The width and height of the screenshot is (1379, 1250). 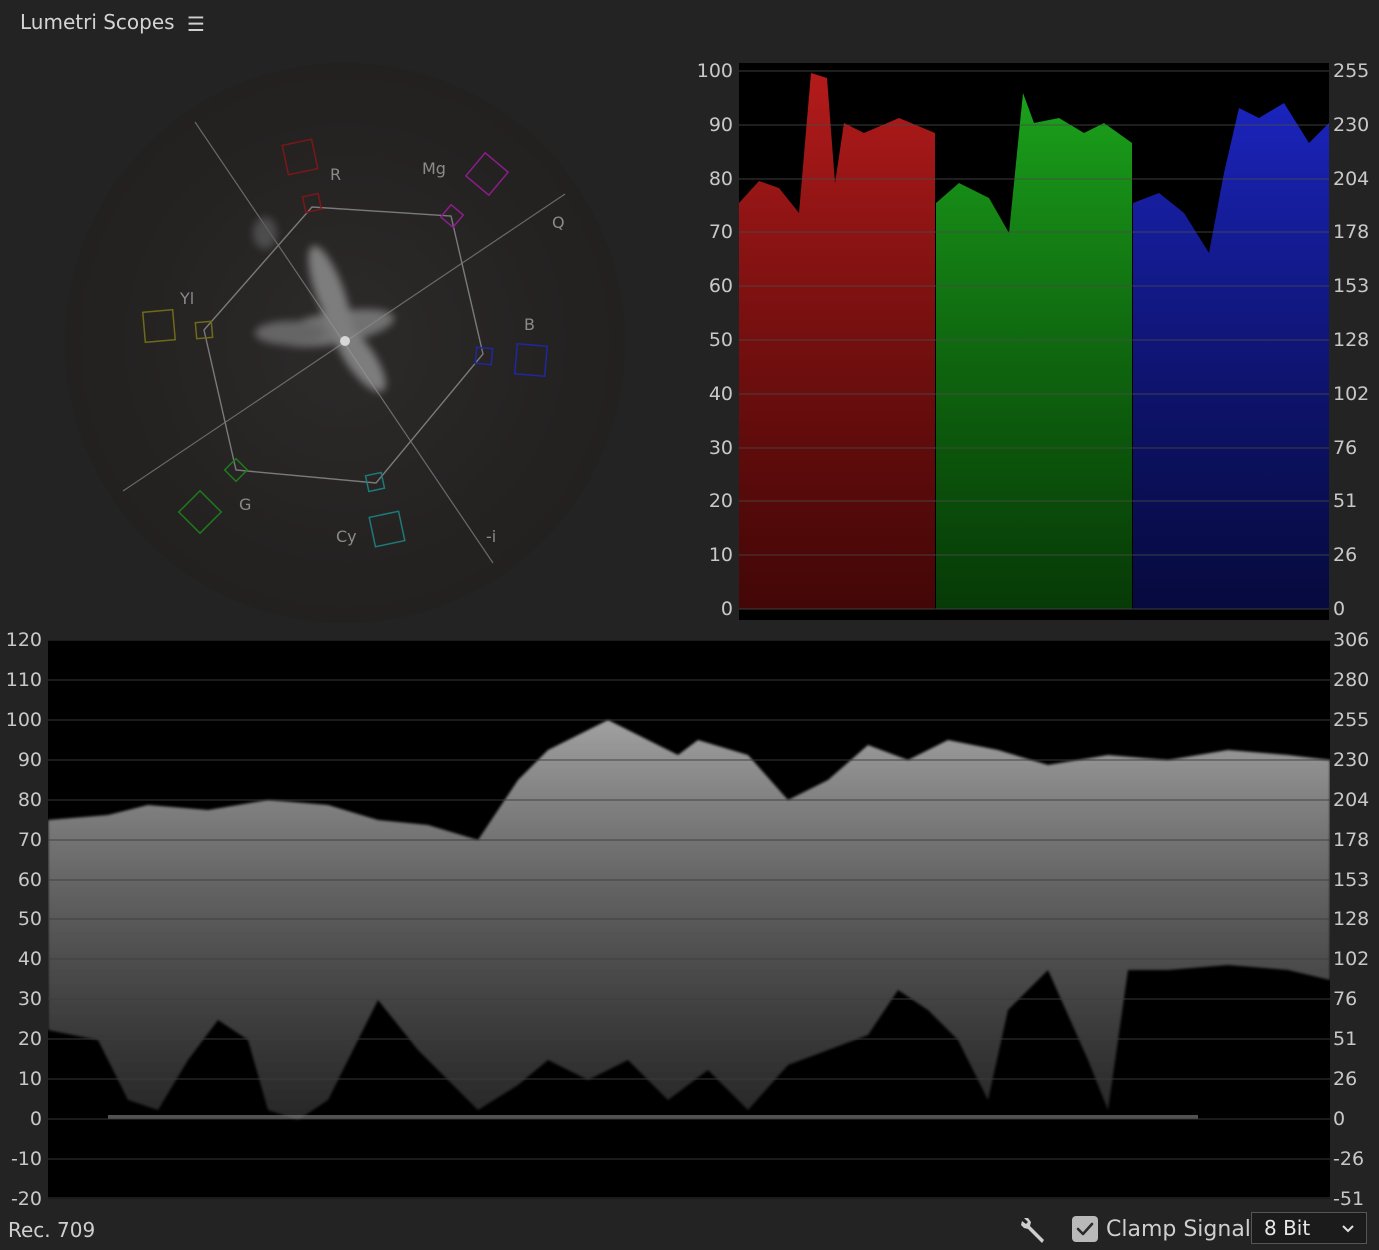 I want to click on parade-left-tick: 100, so click(x=714, y=71).